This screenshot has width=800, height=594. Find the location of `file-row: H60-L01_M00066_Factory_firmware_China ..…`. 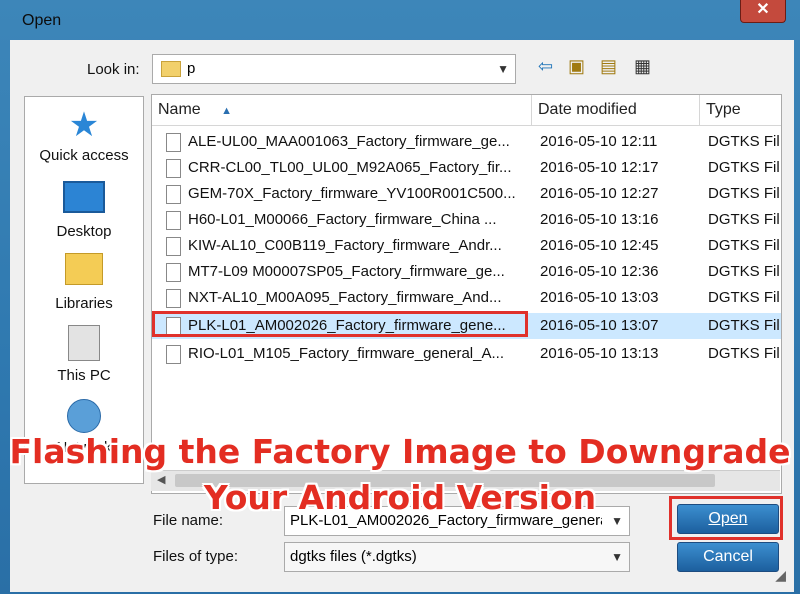

file-row: H60-L01_M00066_Factory_firmware_China ..… is located at coordinates (466, 220).